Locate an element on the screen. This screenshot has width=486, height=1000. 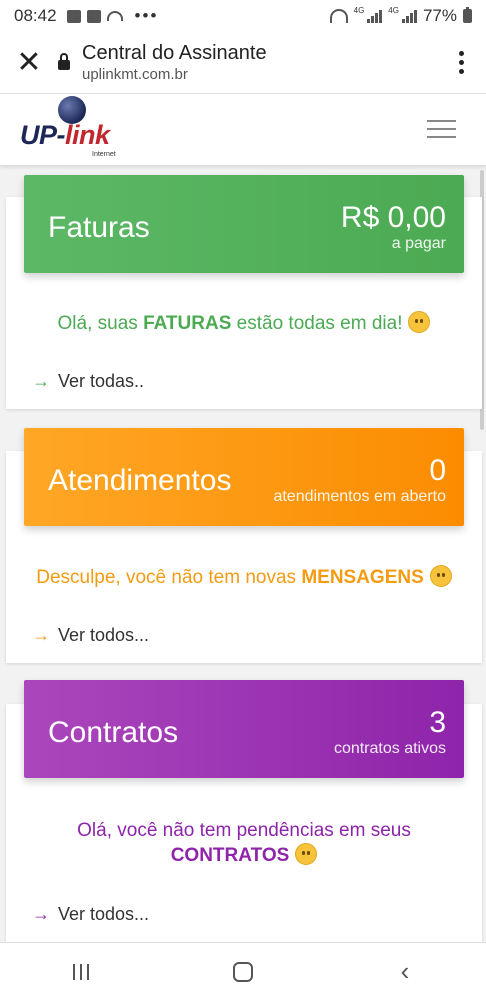
faturas-subtitle: a pagar is located at coordinates (418, 243).